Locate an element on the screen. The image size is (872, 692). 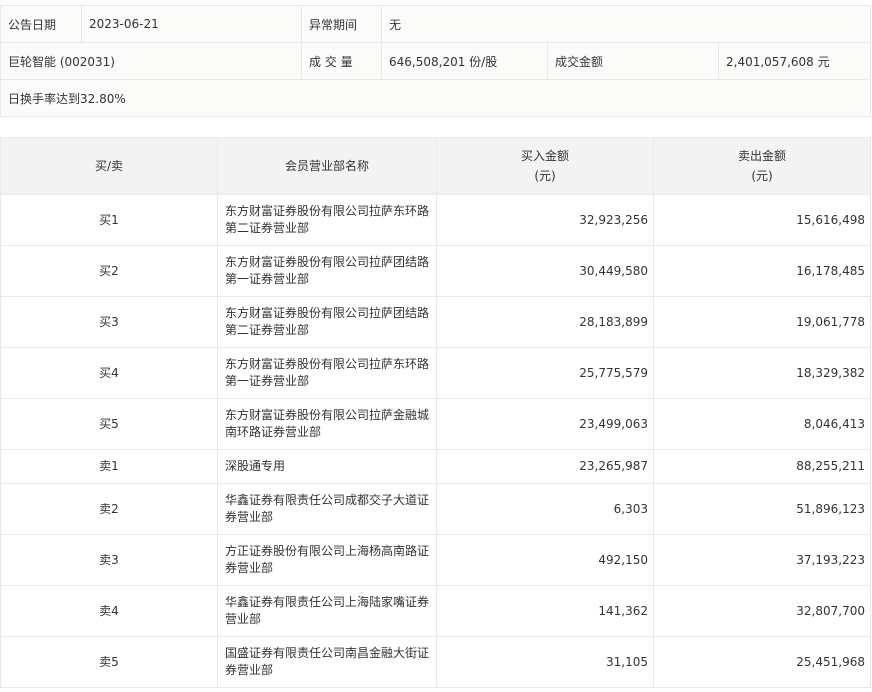
cell-buy: 6,303 is located at coordinates (545, 509).